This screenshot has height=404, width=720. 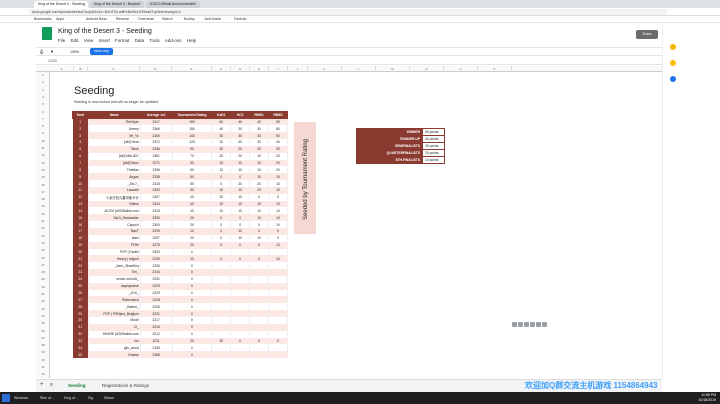 I want to click on seed-cell: 2, so click(x=80, y=129).